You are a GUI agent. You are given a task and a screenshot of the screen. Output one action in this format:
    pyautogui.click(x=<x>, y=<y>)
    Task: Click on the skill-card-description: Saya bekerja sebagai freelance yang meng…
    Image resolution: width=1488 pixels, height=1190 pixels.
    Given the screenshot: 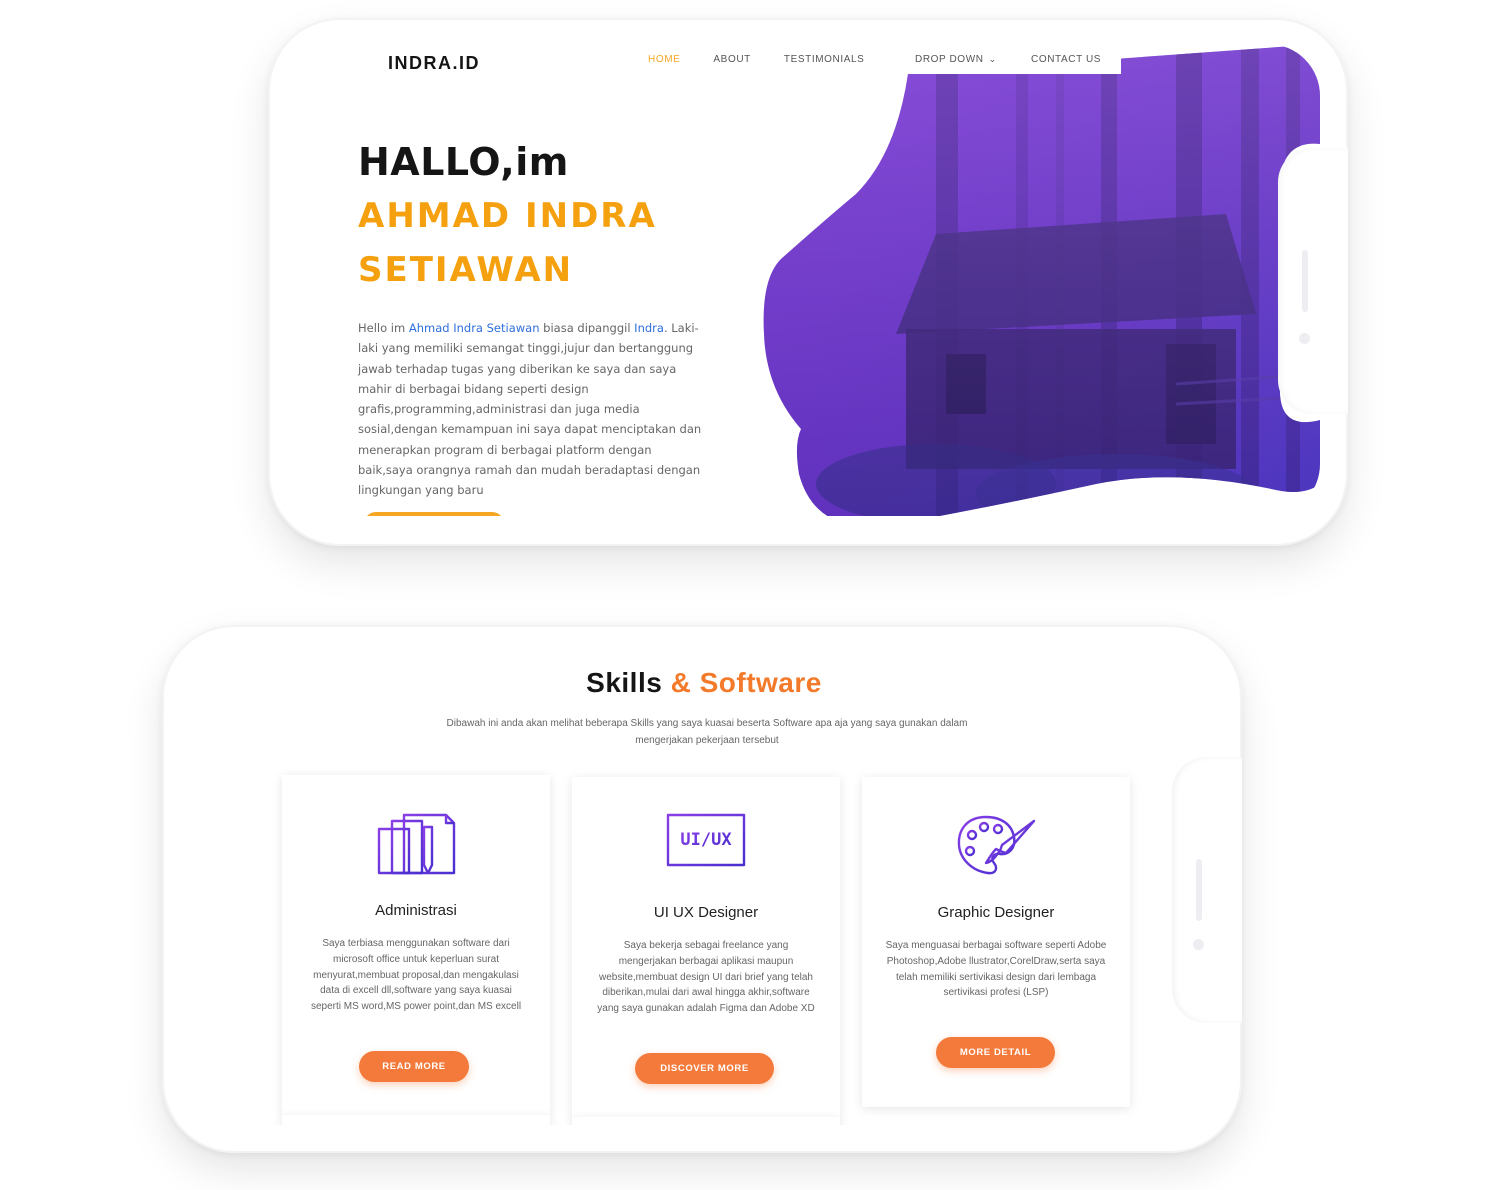 What is the action you would take?
    pyautogui.click(x=706, y=977)
    